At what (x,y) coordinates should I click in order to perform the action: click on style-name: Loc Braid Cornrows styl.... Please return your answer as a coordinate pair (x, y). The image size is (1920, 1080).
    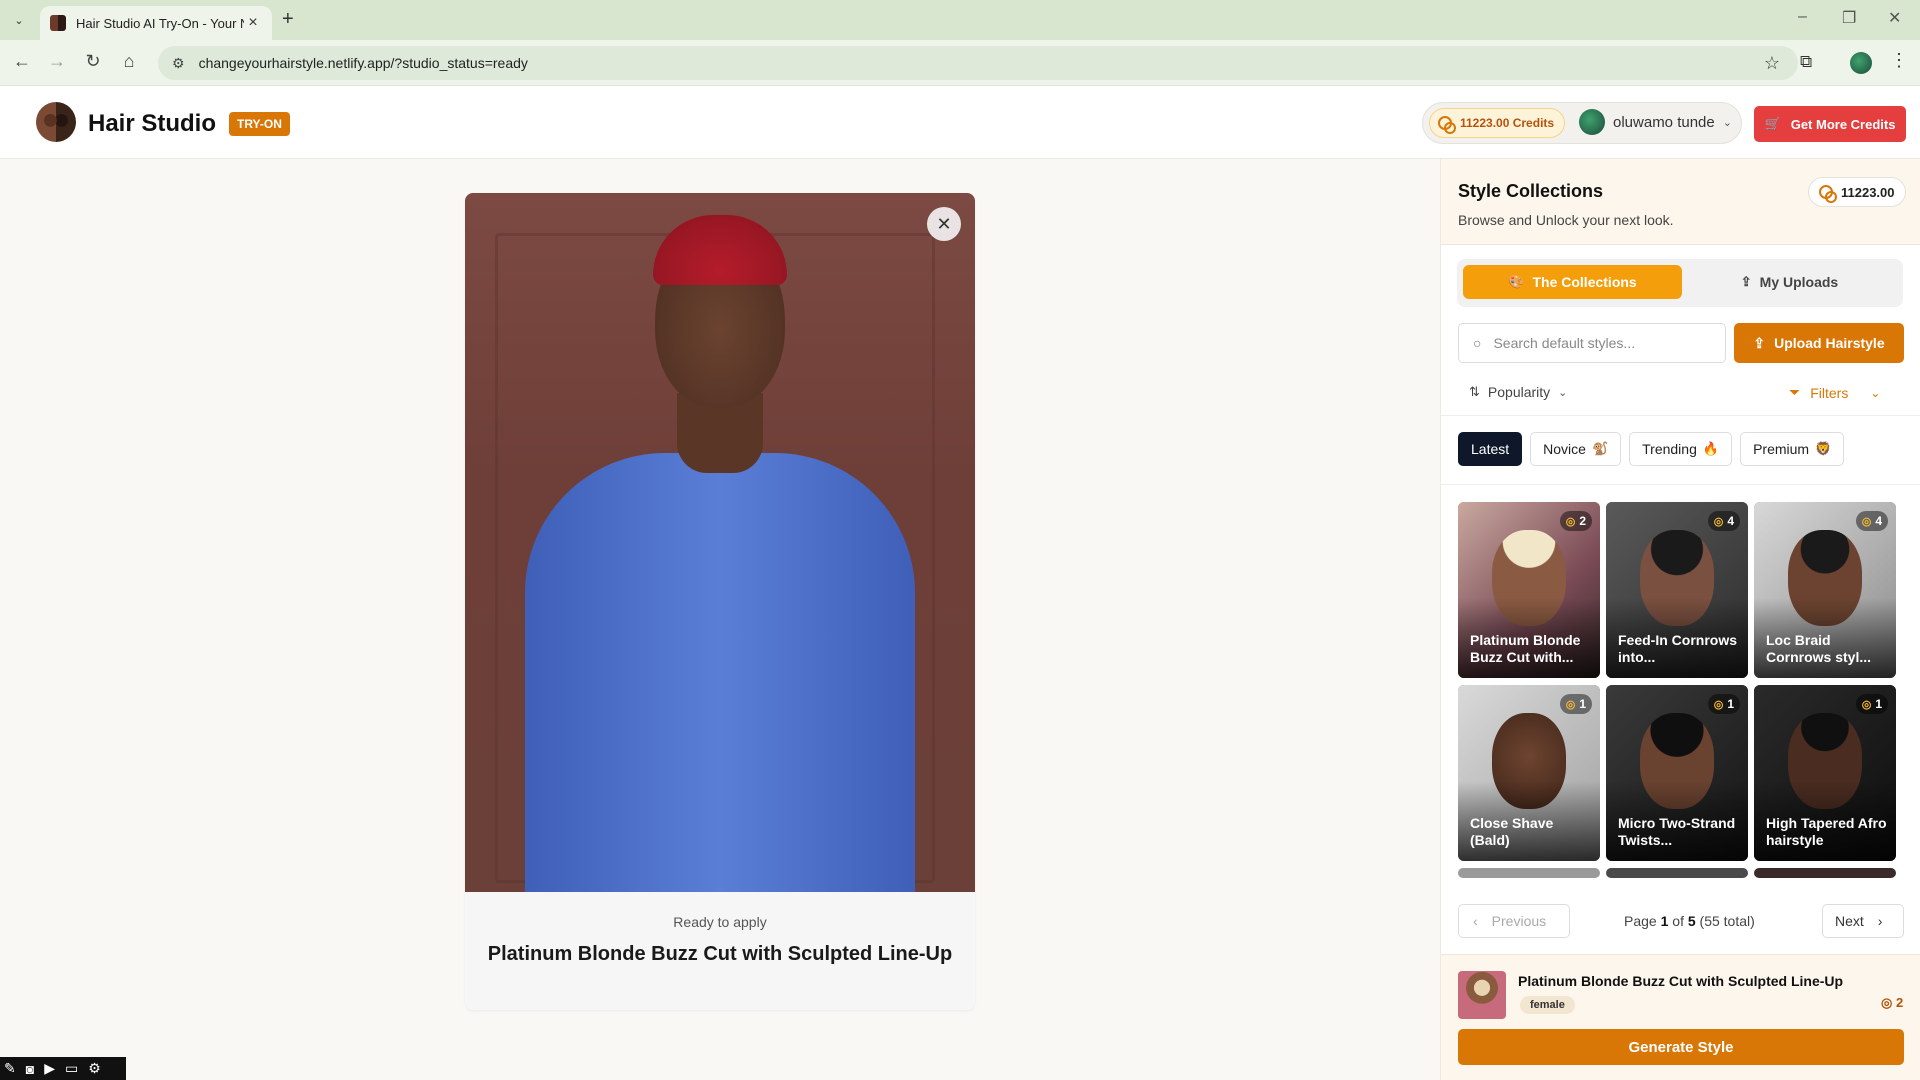
    Looking at the image, I should click on (1819, 648).